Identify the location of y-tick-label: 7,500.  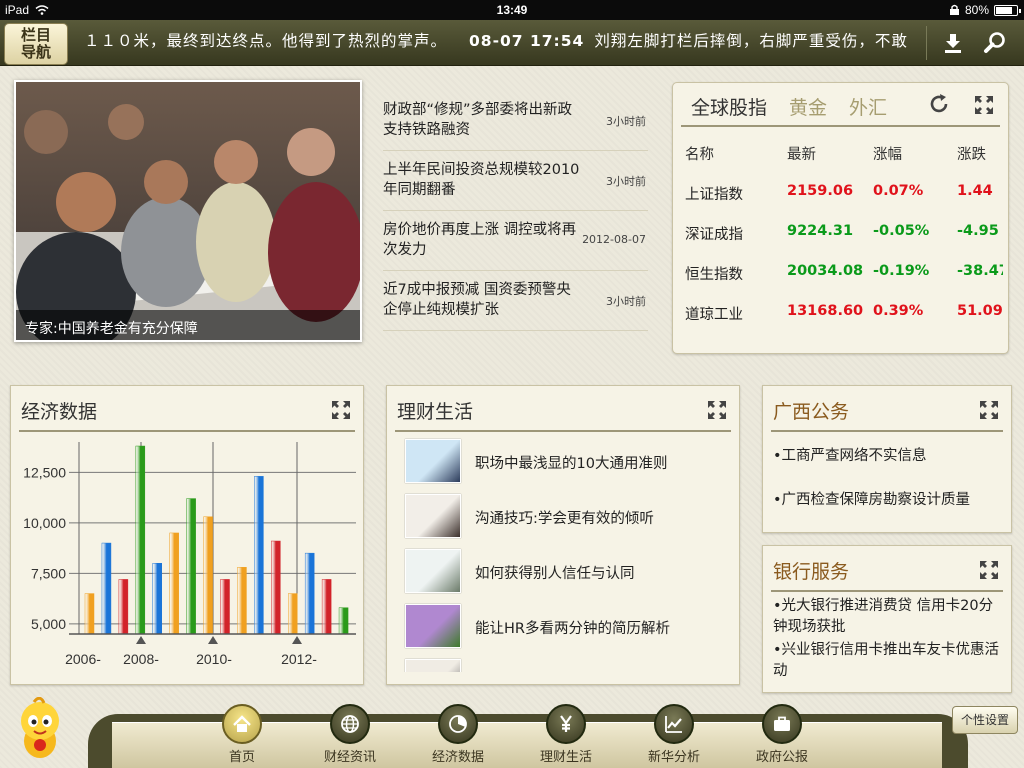
(48, 573).